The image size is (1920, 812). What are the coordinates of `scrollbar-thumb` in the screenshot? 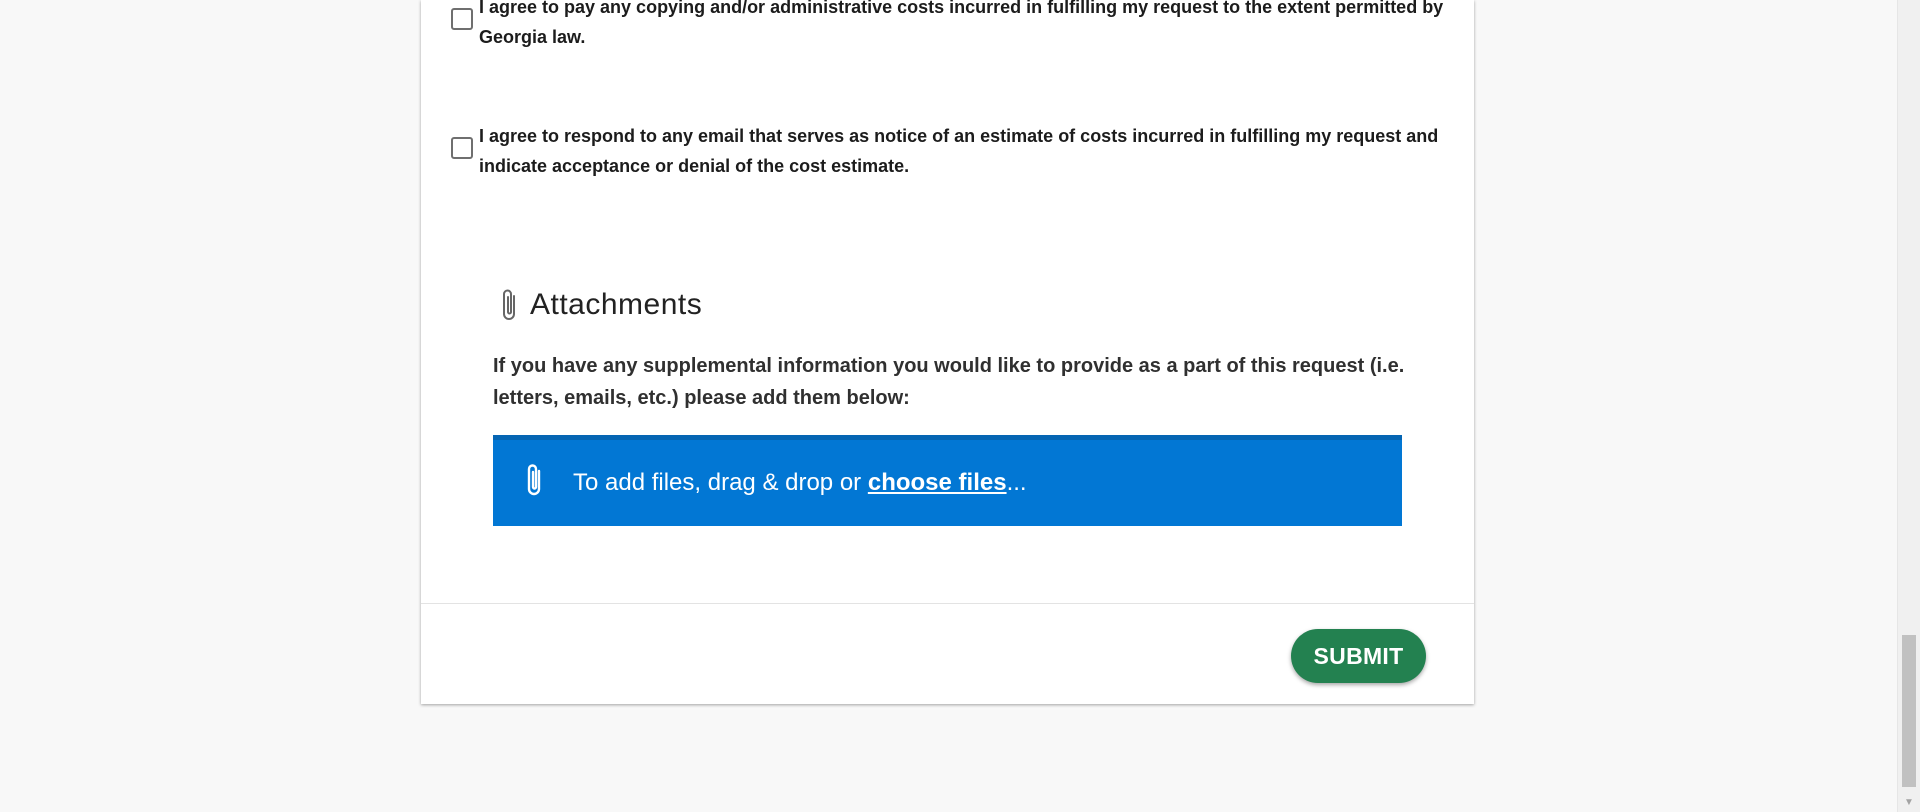 It's located at (1909, 711).